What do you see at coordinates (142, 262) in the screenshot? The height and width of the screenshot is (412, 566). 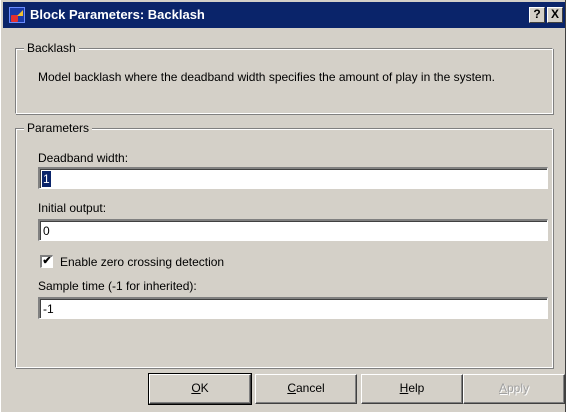 I see `zero-crossing-label: Enable zero crossing detection` at bounding box center [142, 262].